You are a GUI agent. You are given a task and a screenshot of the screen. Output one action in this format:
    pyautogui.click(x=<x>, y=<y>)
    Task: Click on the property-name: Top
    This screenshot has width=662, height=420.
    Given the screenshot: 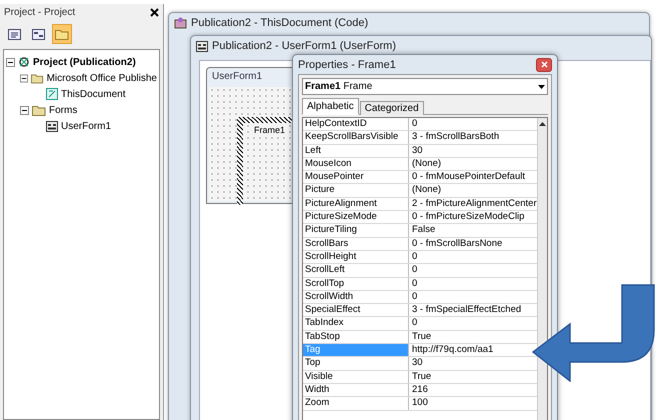 What is the action you would take?
    pyautogui.click(x=356, y=363)
    